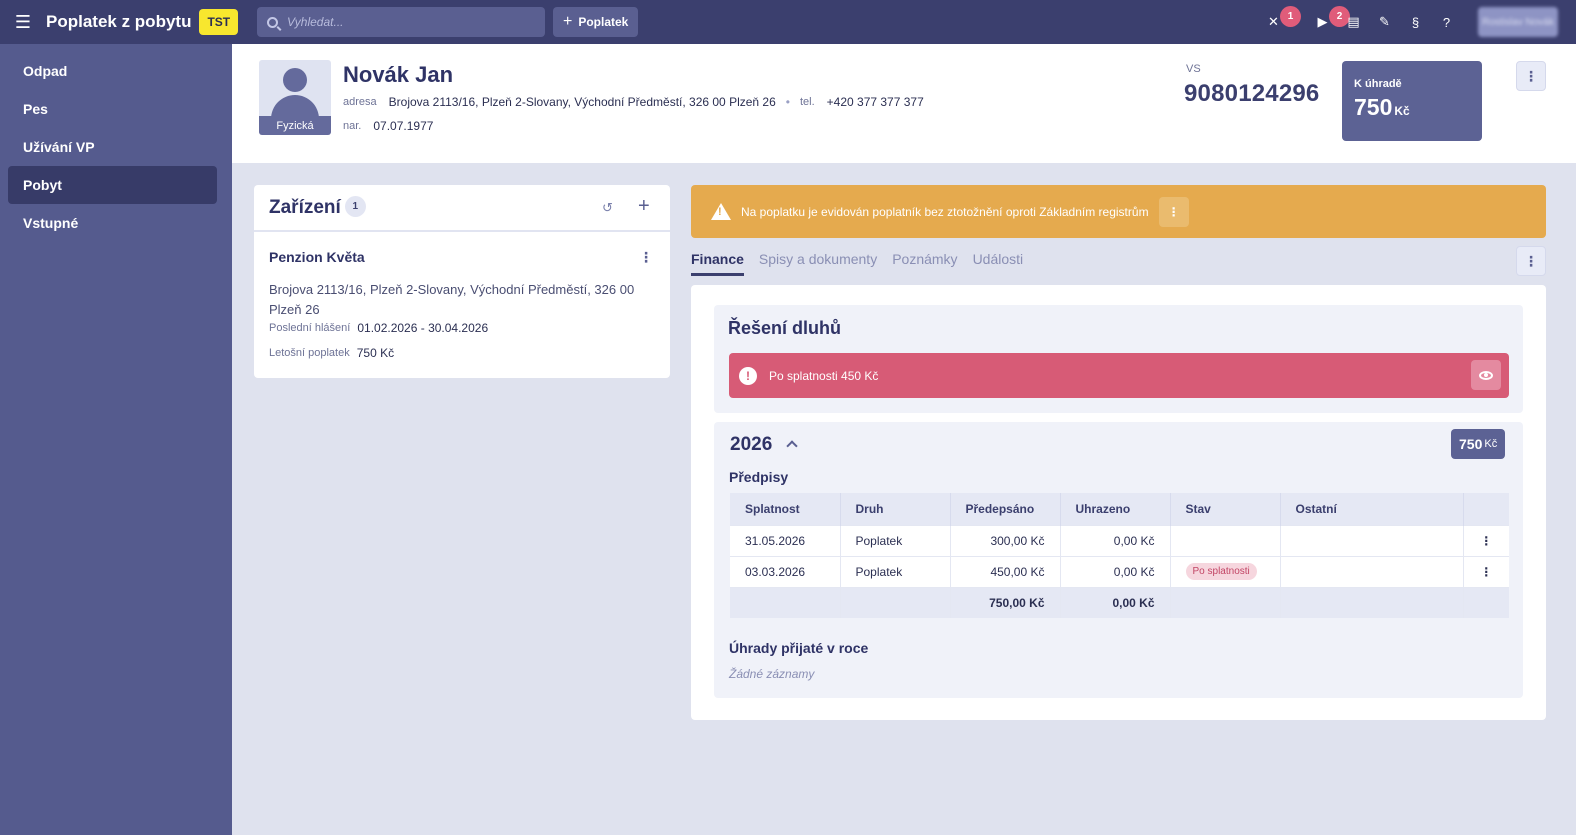 Image resolution: width=1576 pixels, height=835 pixels. I want to click on pin-icon: ✕, so click(1273, 21).